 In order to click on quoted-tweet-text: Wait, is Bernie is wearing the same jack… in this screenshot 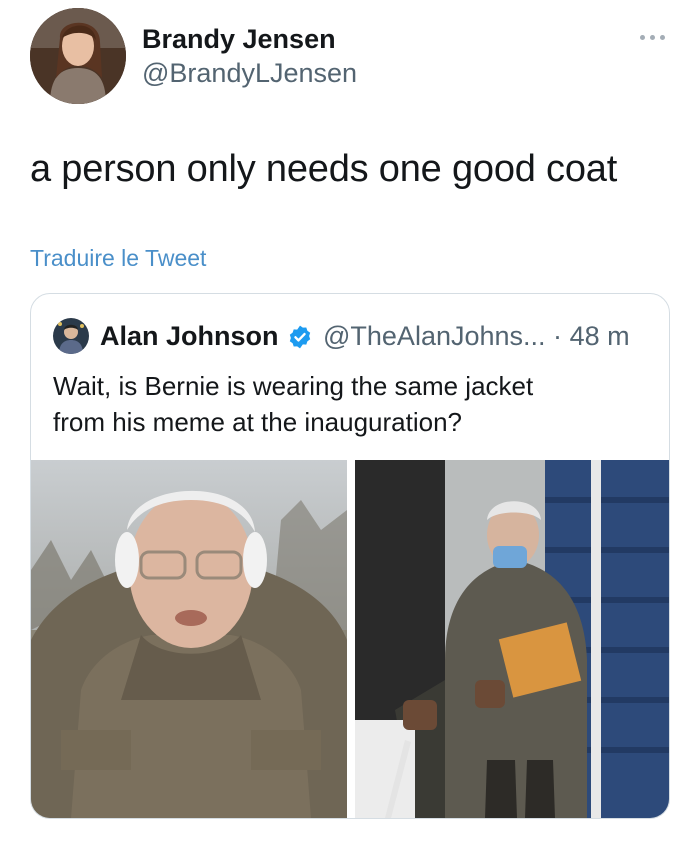, I will do `click(353, 404)`.